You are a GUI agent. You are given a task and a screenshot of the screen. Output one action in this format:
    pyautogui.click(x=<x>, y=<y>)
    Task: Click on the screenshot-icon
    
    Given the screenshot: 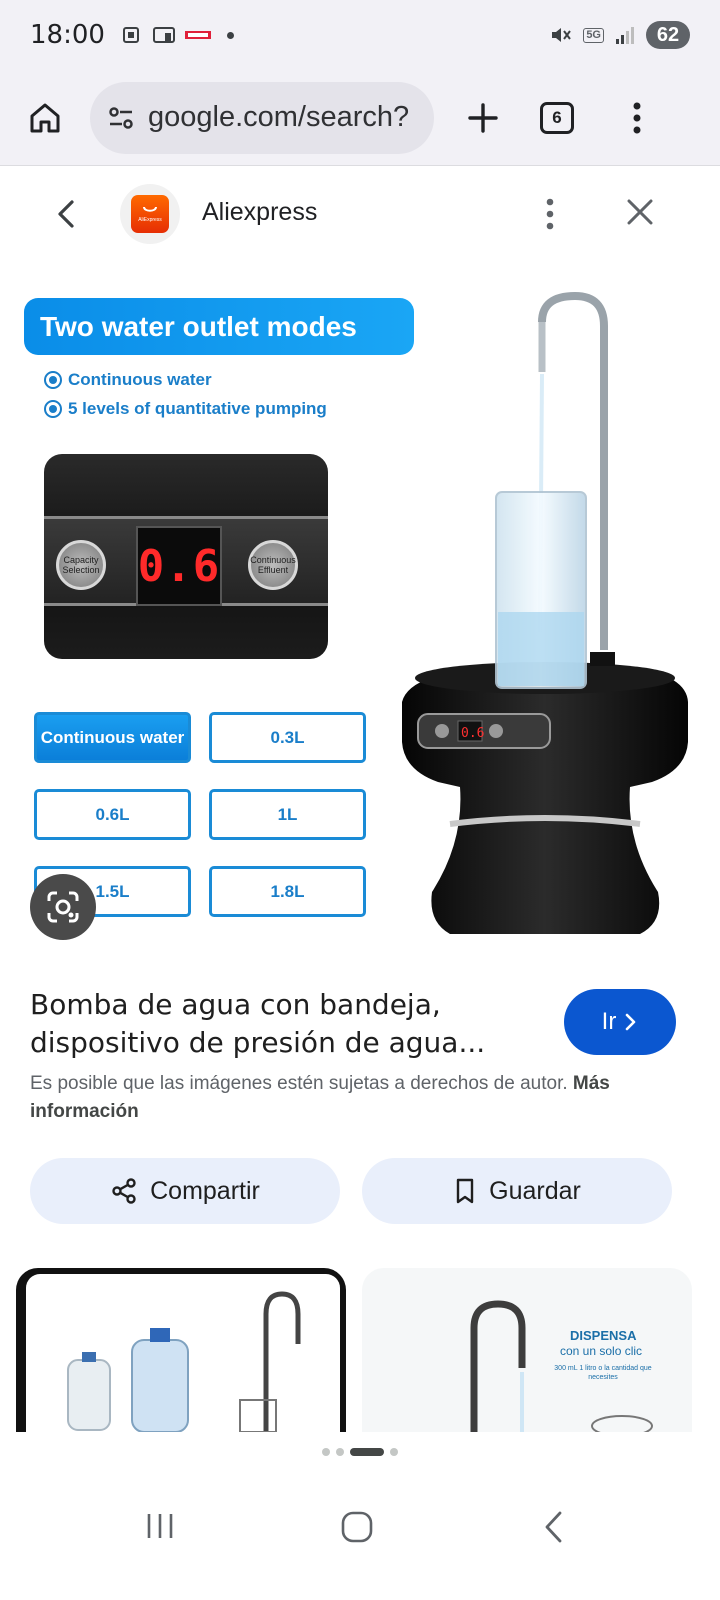 What is the action you would take?
    pyautogui.click(x=130, y=35)
    